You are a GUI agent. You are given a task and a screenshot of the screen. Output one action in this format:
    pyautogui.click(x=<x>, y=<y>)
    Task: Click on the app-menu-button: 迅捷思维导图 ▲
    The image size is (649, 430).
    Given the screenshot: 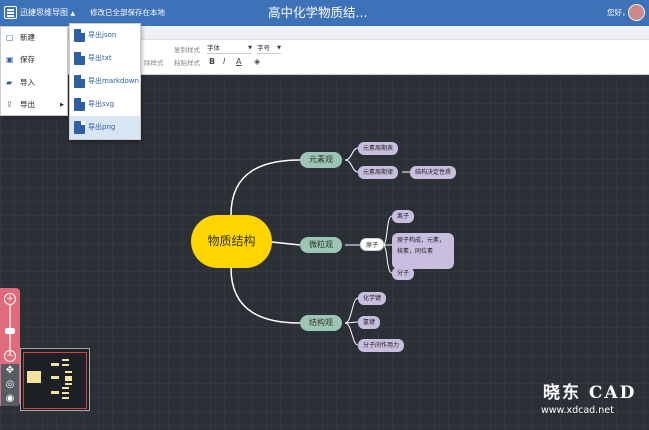 What is the action you would take?
    pyautogui.click(x=47, y=13)
    